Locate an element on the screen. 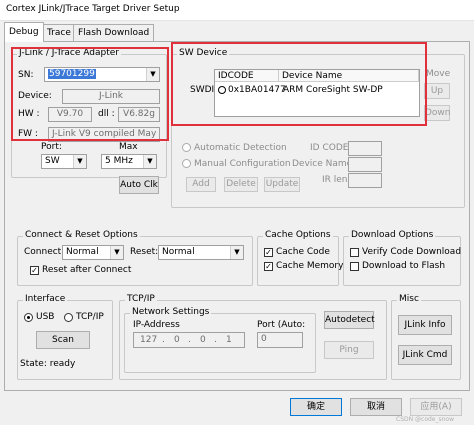  port-field: 0 is located at coordinates (280, 340).